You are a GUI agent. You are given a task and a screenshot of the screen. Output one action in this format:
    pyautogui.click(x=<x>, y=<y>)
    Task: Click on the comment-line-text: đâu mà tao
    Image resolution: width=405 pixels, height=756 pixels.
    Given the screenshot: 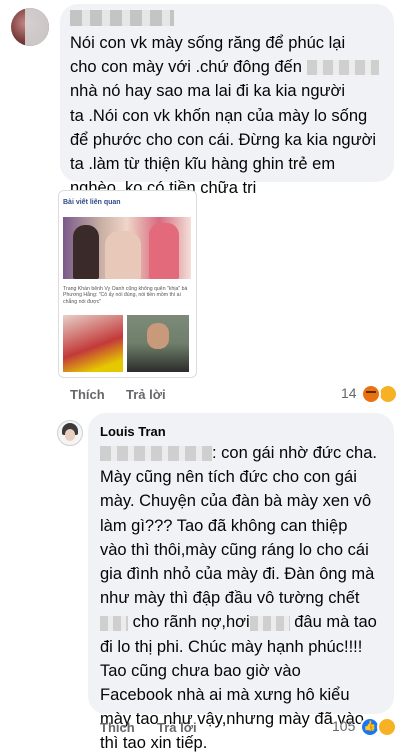 What is the action you would take?
    pyautogui.click(x=335, y=622)
    